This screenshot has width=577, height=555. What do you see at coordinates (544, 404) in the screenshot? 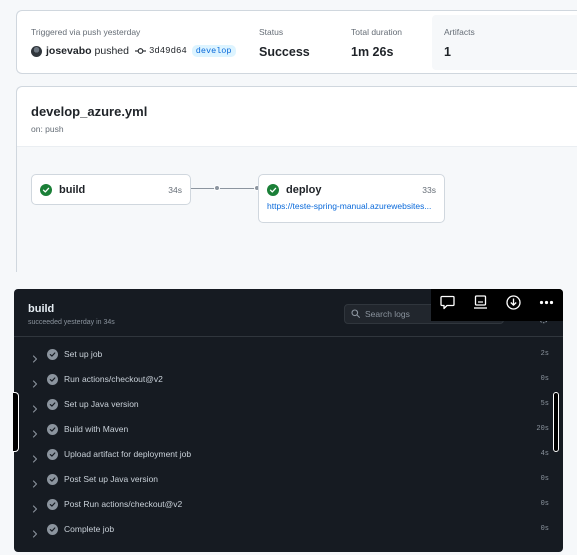
I see `step-duration: 5s` at bounding box center [544, 404].